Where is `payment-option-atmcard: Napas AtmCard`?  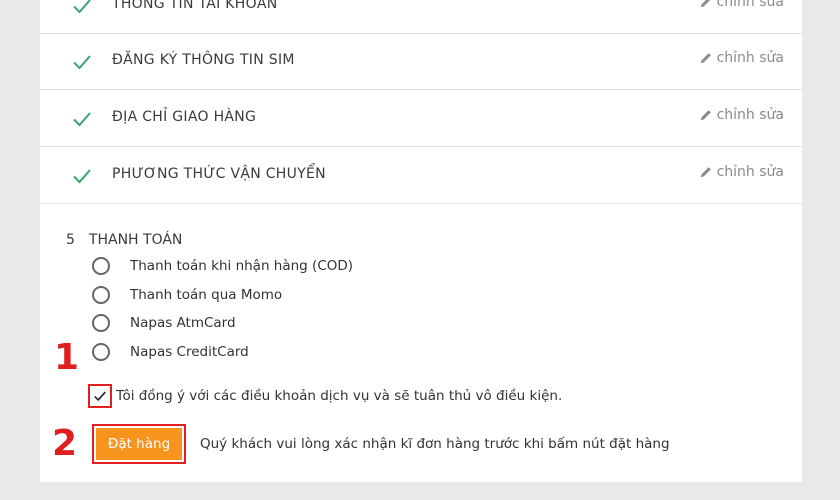
payment-option-atmcard: Napas AtmCard is located at coordinates (164, 323).